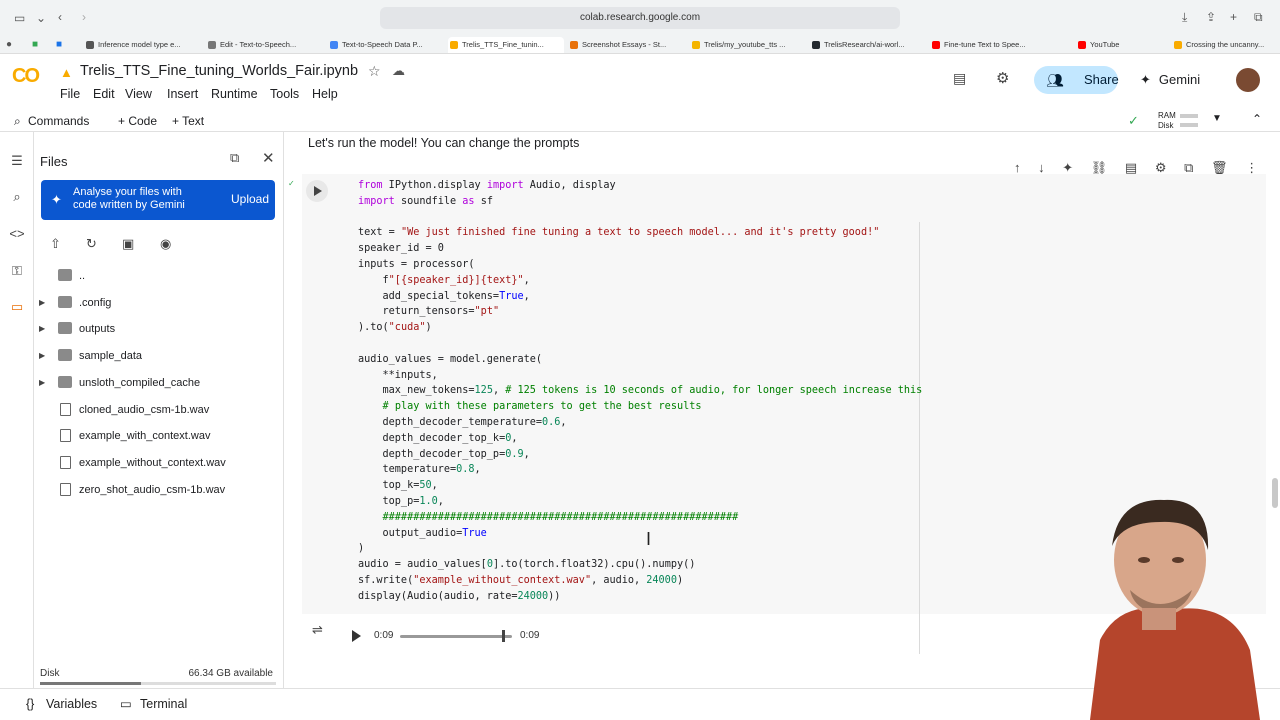 This screenshot has width=1280, height=720. What do you see at coordinates (158, 436) in the screenshot?
I see `file-row: example_with_context.wav` at bounding box center [158, 436].